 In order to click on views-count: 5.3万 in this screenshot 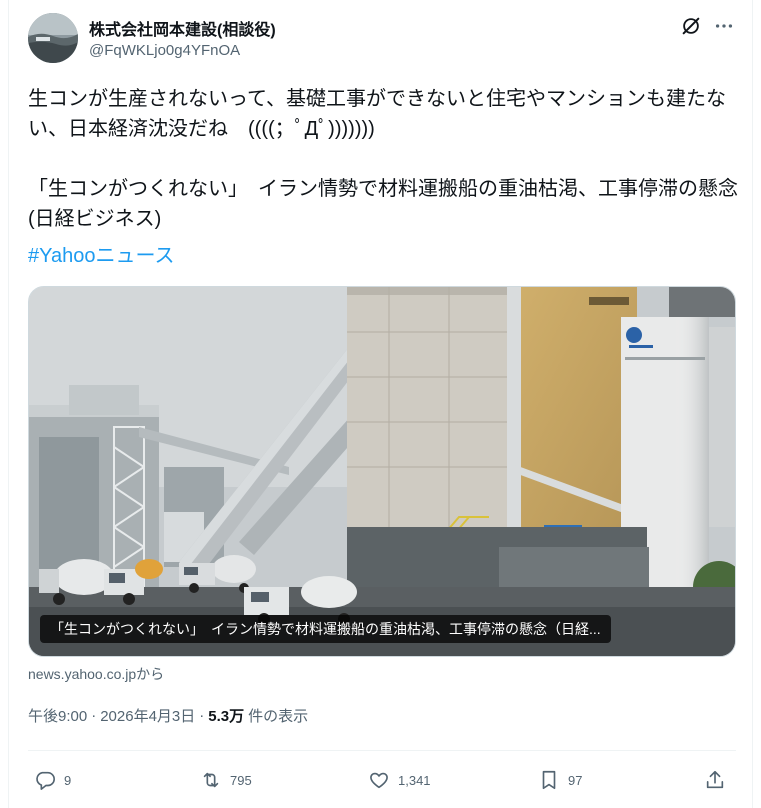, I will do `click(226, 716)`.